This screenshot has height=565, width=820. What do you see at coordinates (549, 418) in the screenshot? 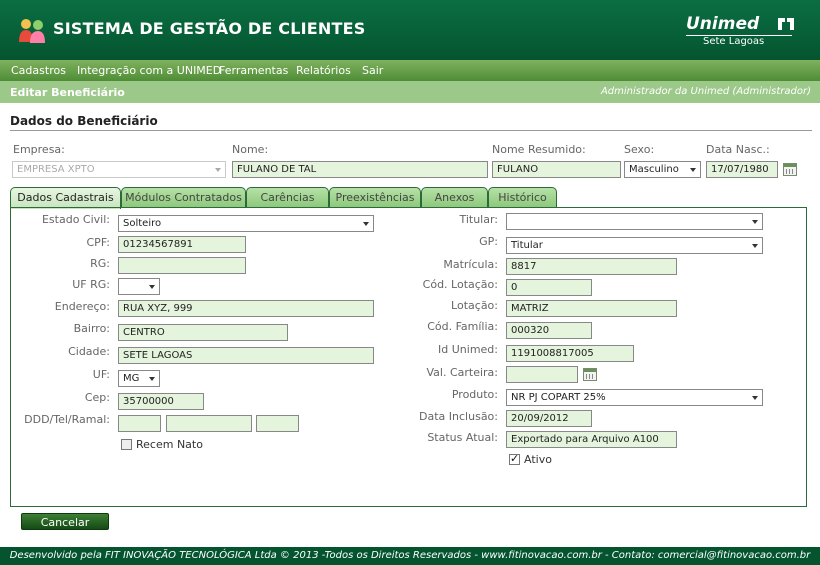
I see `data-inclusao-input: 20/09/2012` at bounding box center [549, 418].